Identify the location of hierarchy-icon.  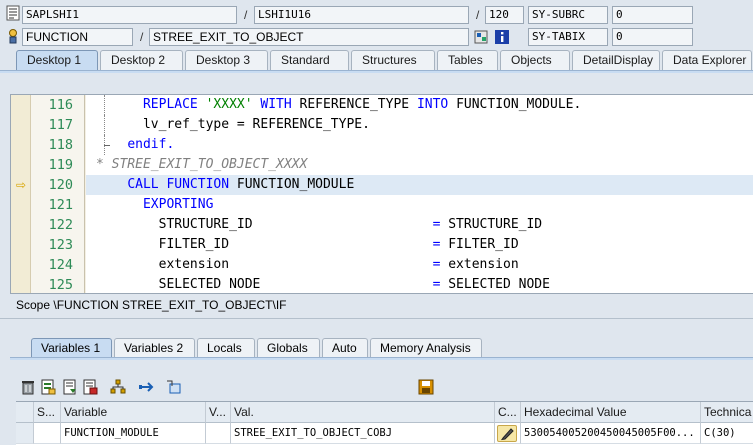
(118, 387).